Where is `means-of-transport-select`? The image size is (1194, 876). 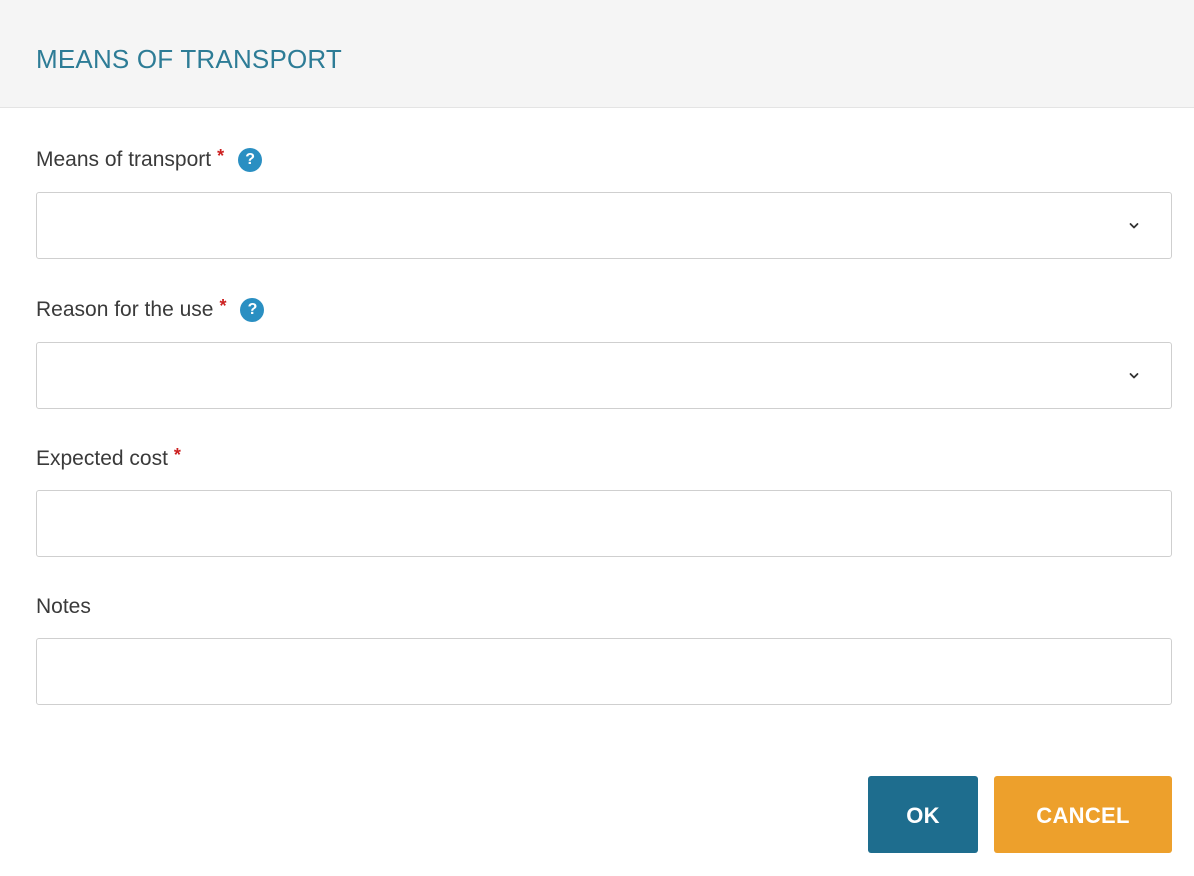
means-of-transport-select is located at coordinates (604, 225).